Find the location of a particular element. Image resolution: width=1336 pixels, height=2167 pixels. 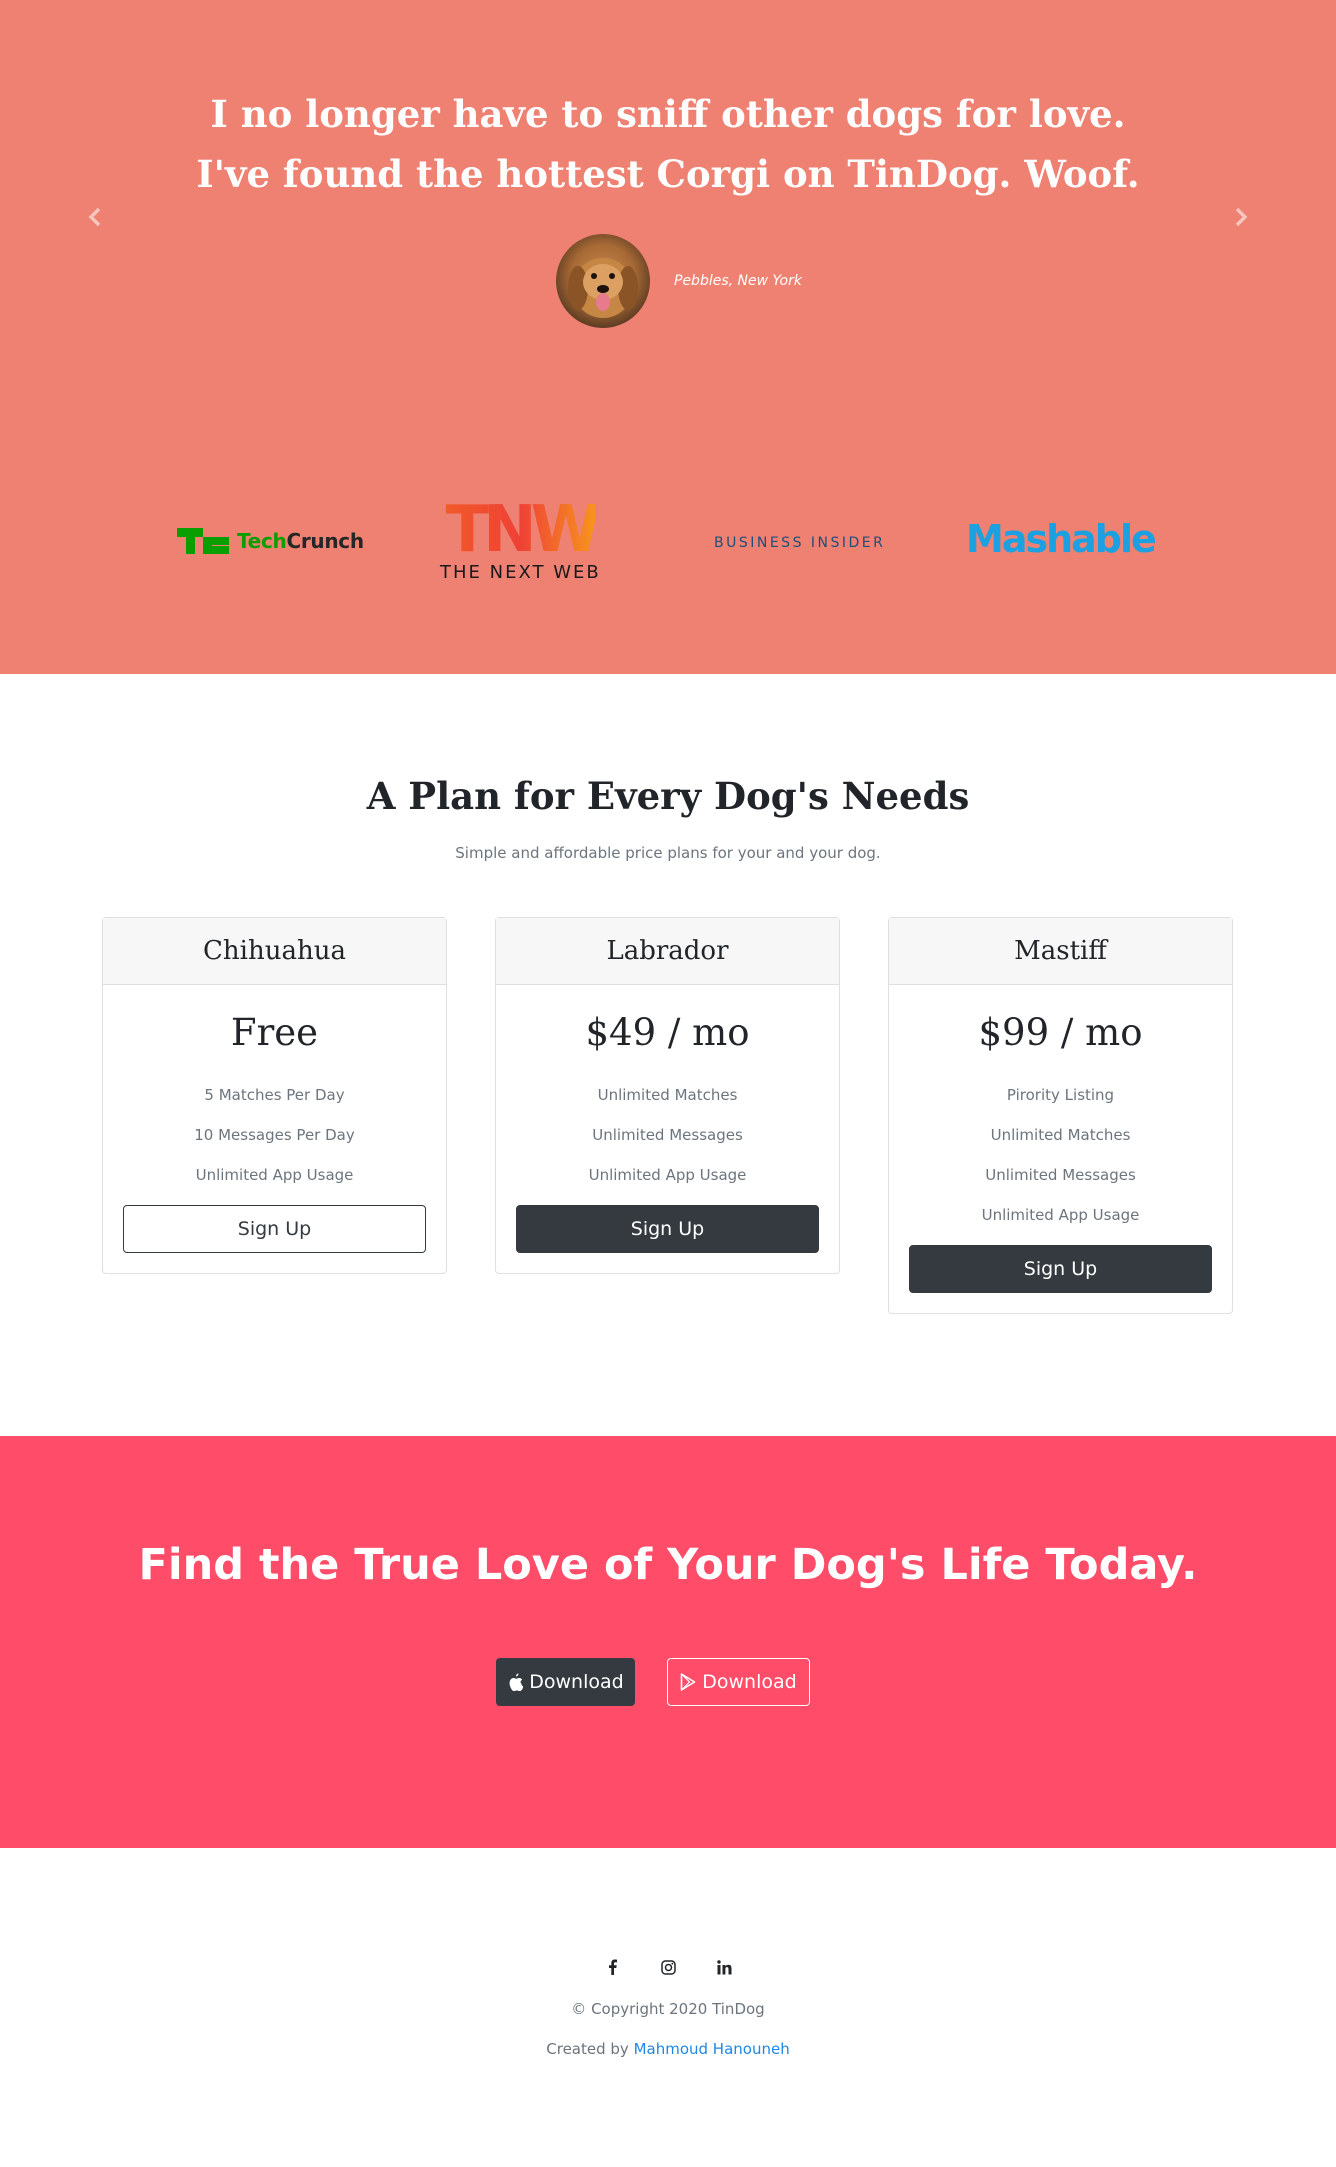

plan-price: $49 / mo is located at coordinates (667, 1032).